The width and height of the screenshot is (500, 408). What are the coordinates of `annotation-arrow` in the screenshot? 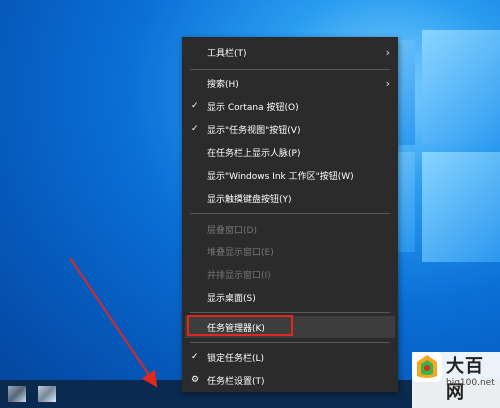 It's located at (113, 322).